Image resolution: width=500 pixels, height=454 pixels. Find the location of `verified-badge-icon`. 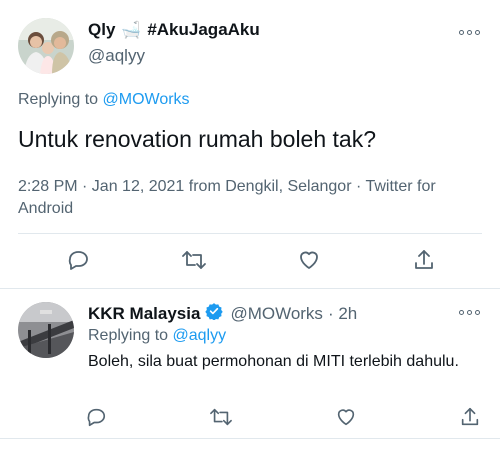

verified-badge-icon is located at coordinates (214, 313).